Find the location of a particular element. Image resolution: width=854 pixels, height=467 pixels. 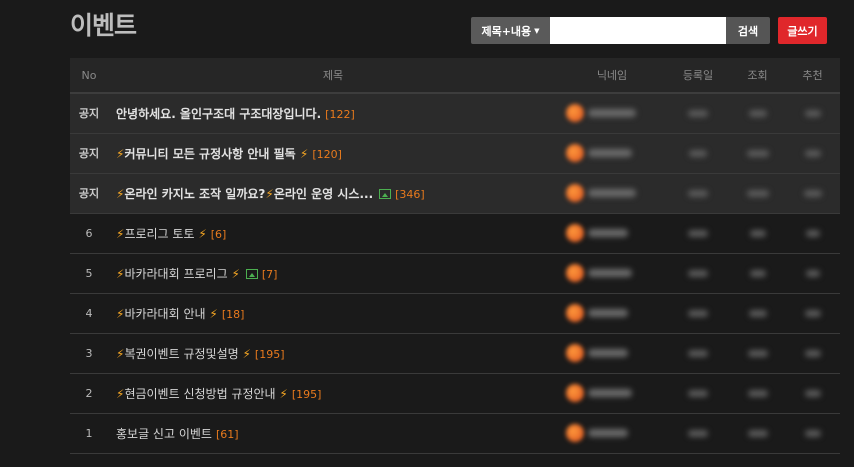

header-no: No is located at coordinates (89, 76).